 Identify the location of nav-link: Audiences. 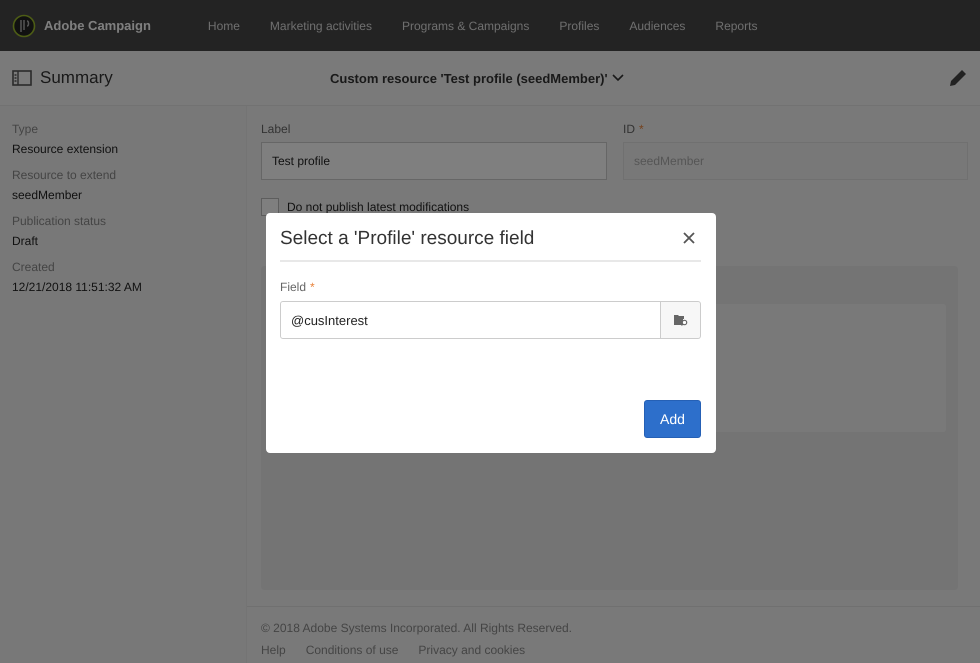
(657, 25).